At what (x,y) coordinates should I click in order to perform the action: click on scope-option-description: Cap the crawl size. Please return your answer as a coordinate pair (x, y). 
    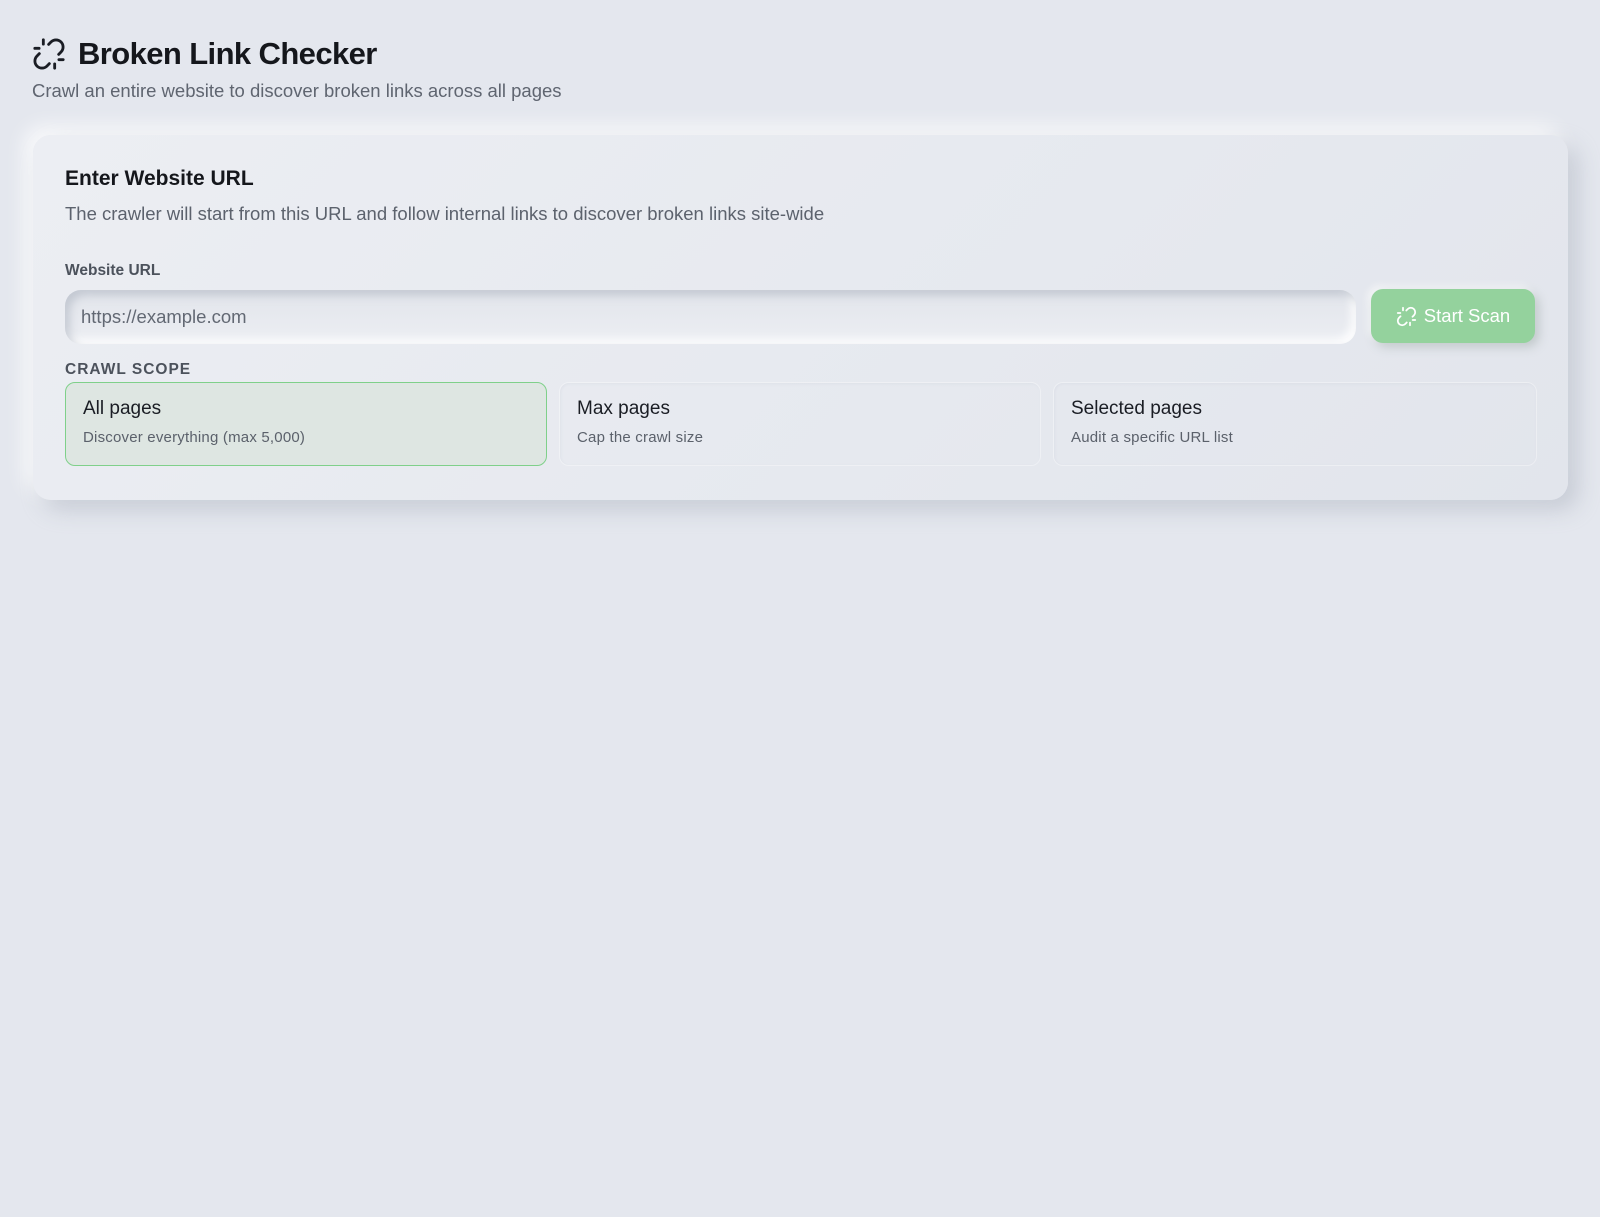
    Looking at the image, I should click on (640, 437).